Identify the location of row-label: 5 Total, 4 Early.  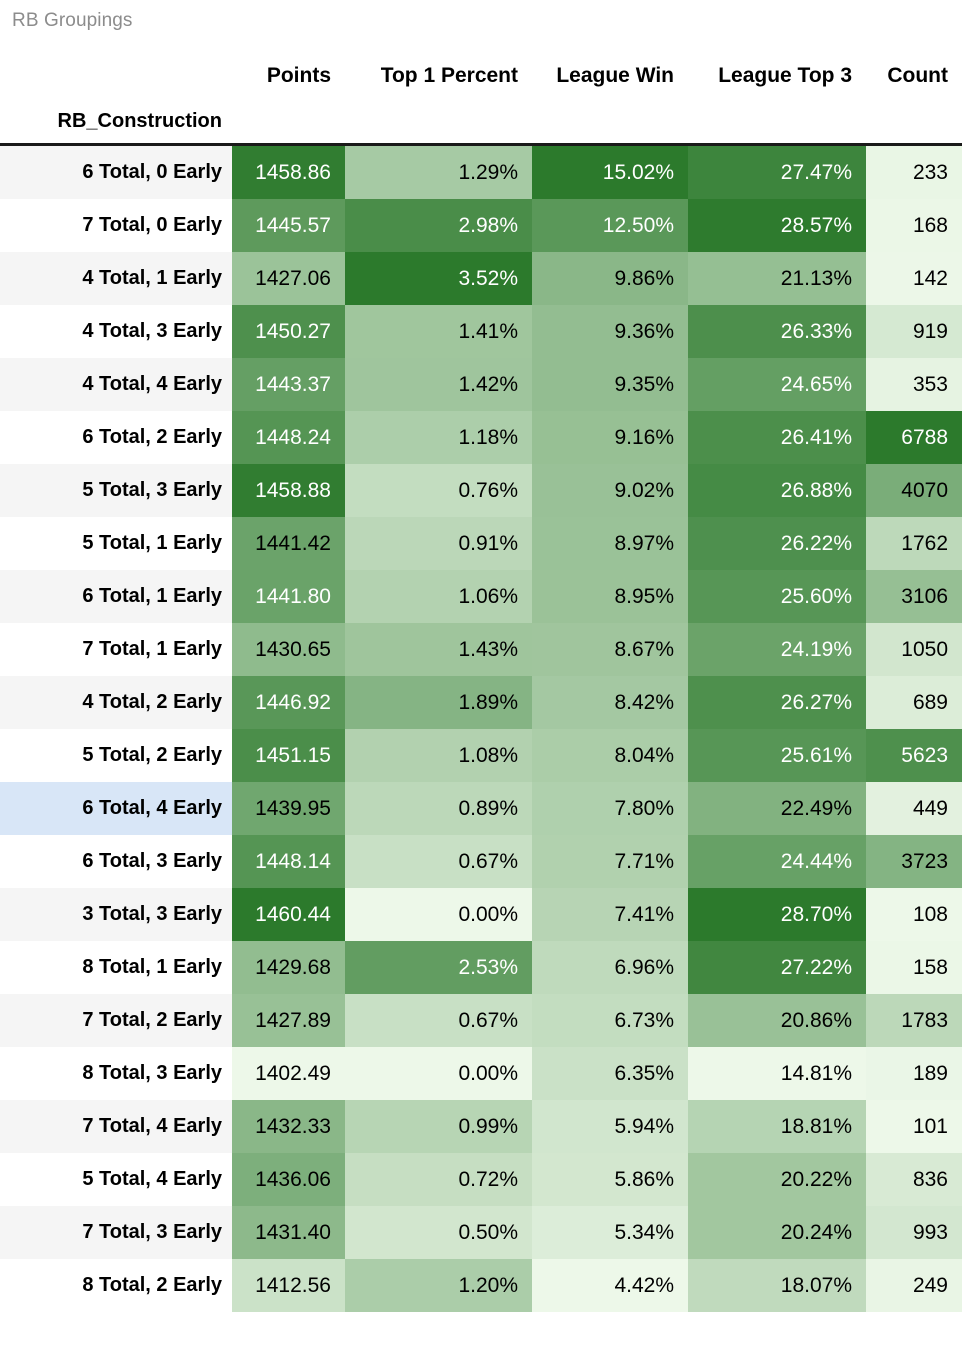
(116, 1179).